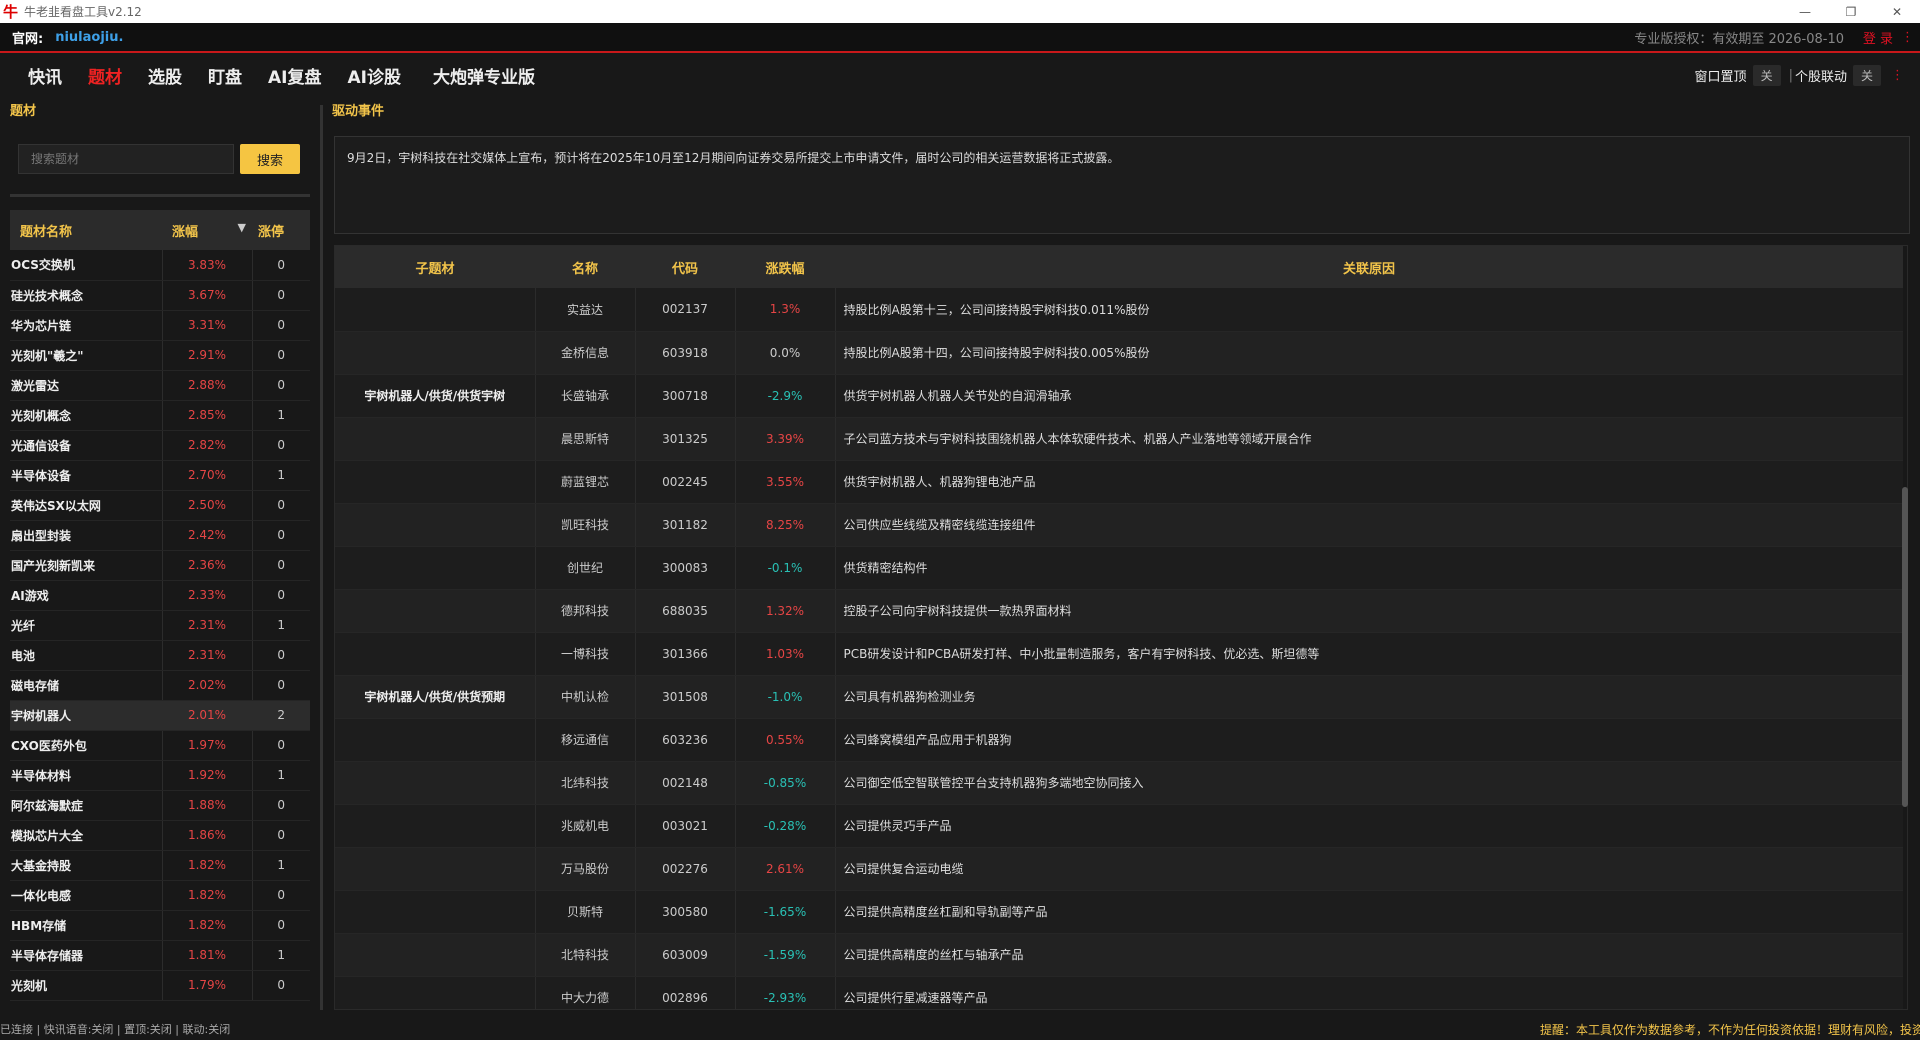  What do you see at coordinates (784, 912) in the screenshot?
I see `stock-pct: -1.65%` at bounding box center [784, 912].